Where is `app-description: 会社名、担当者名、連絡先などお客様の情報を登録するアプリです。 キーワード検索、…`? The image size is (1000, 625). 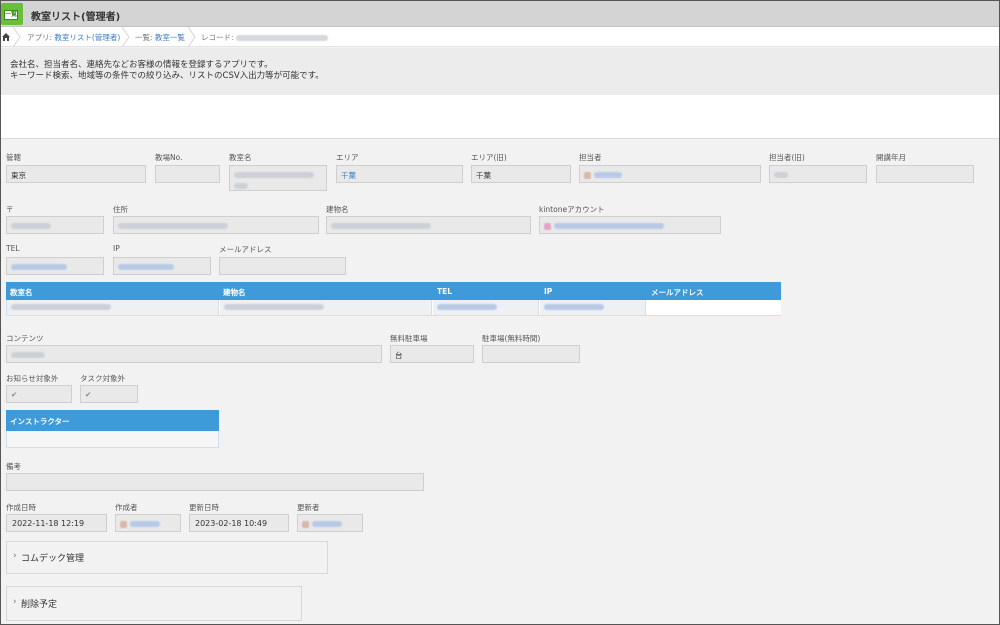
app-description: 会社名、担当者名、連絡先などお客様の情報を登録するアプリです。 キーワード検索、… is located at coordinates (500, 71).